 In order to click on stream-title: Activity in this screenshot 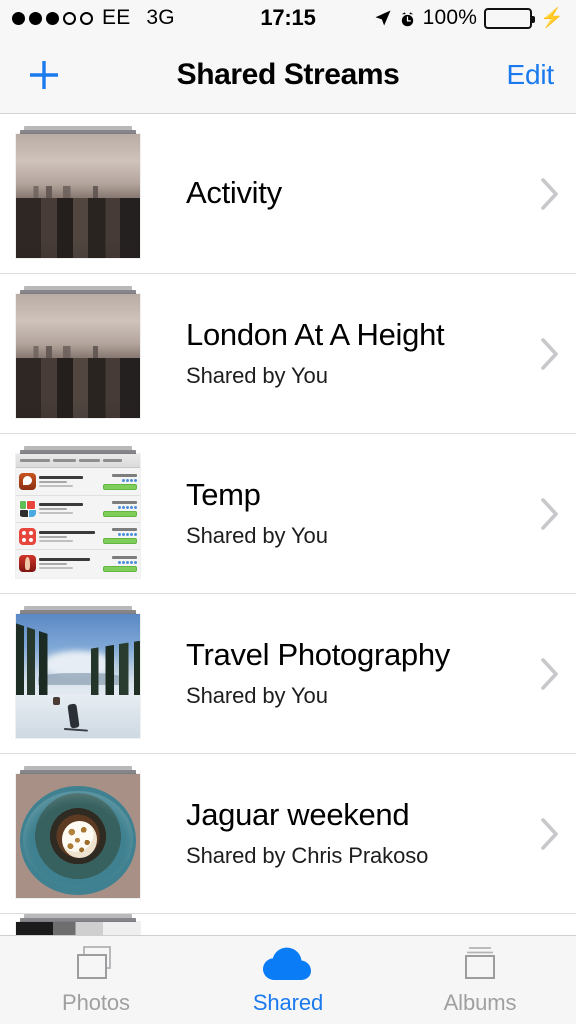, I will do `click(234, 193)`.